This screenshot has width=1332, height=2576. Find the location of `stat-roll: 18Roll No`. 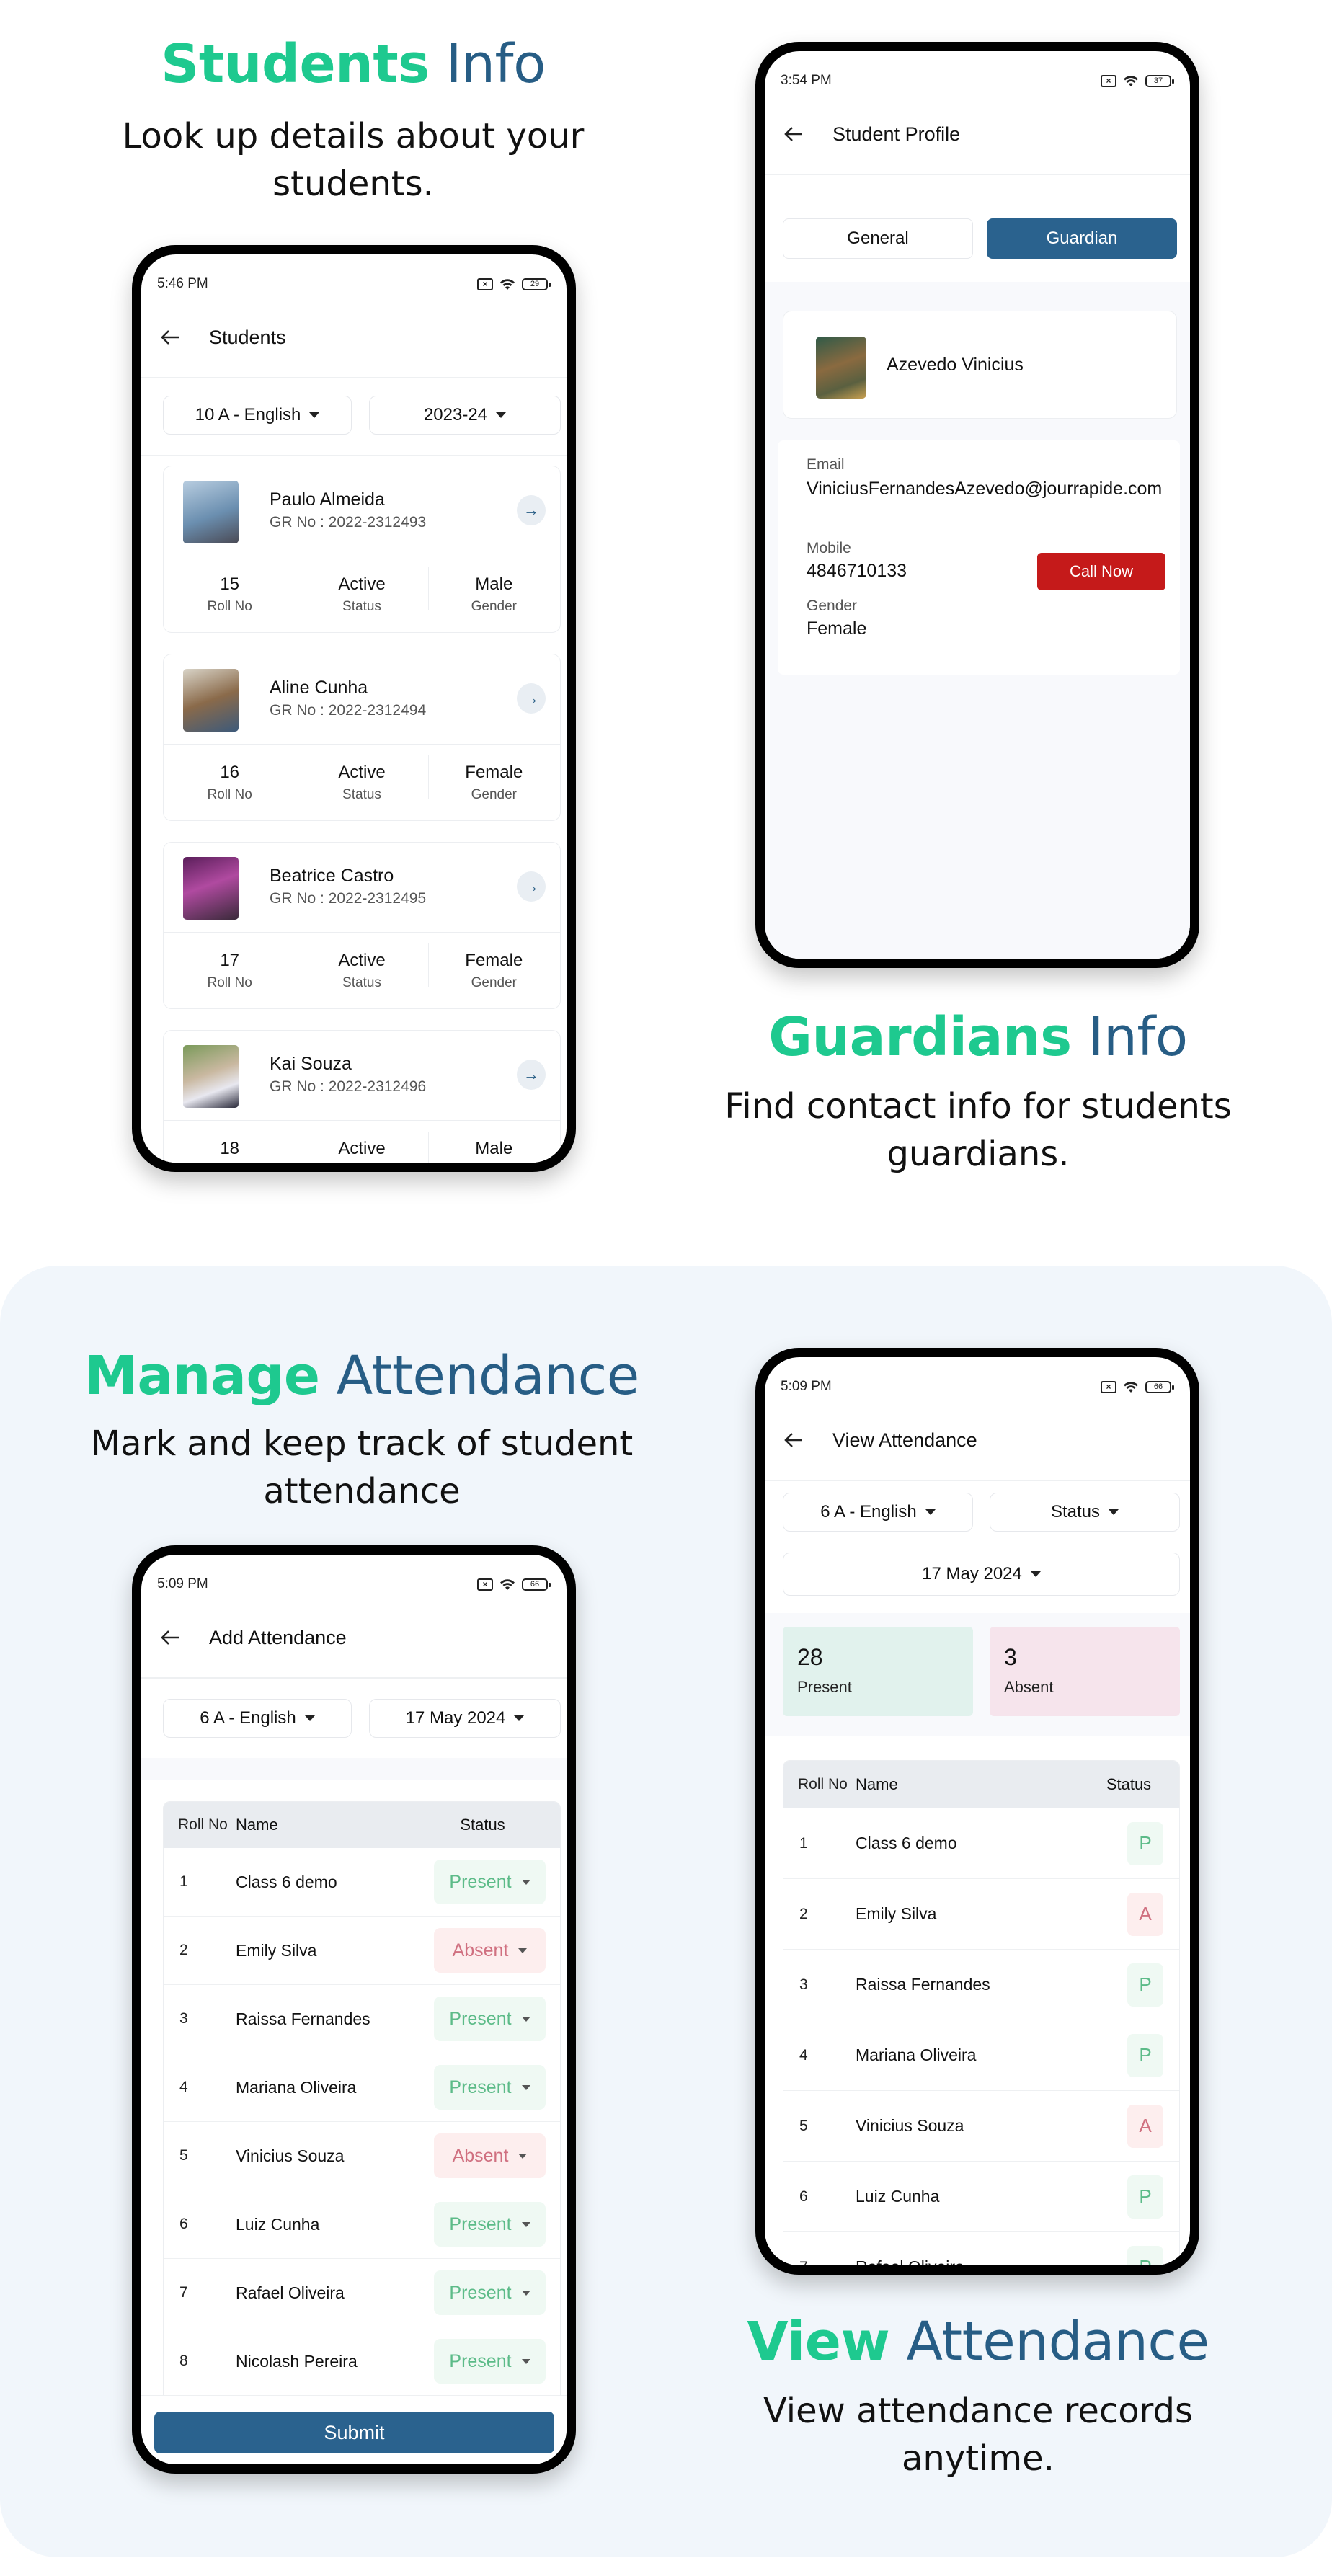

stat-roll: 18Roll No is located at coordinates (230, 1151).